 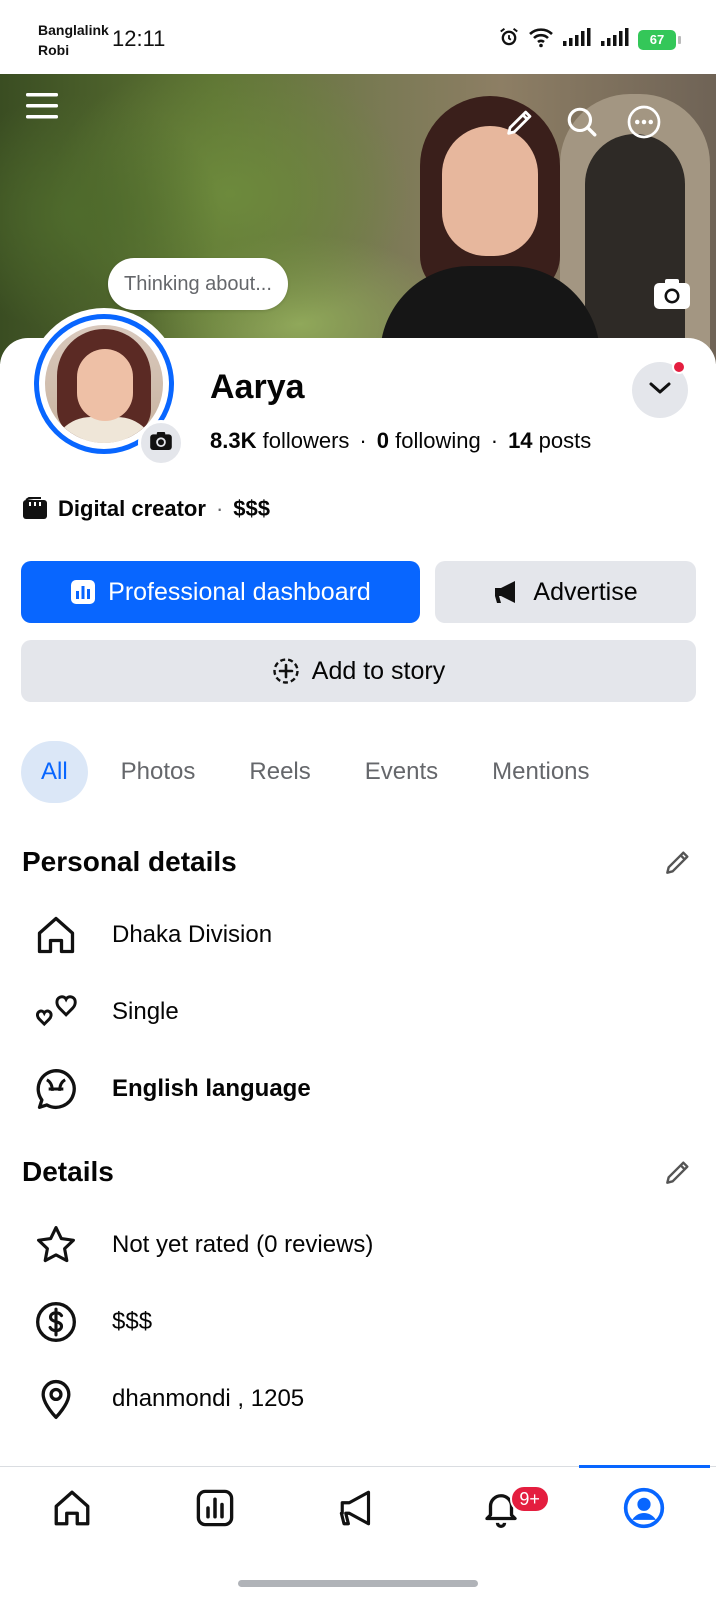 What do you see at coordinates (540, 772) in the screenshot?
I see `tab-mentions: Mentions` at bounding box center [540, 772].